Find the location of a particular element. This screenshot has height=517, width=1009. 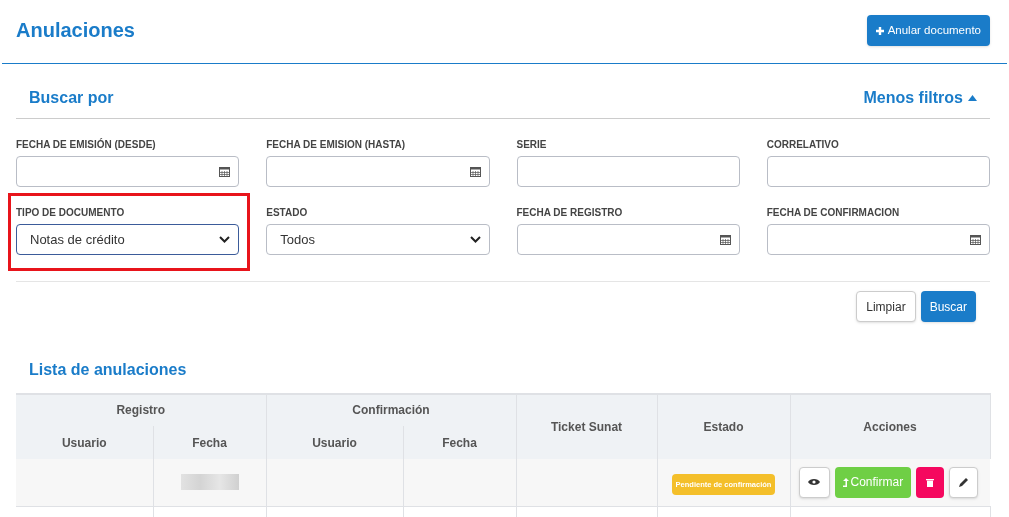

view-button is located at coordinates (814, 482).